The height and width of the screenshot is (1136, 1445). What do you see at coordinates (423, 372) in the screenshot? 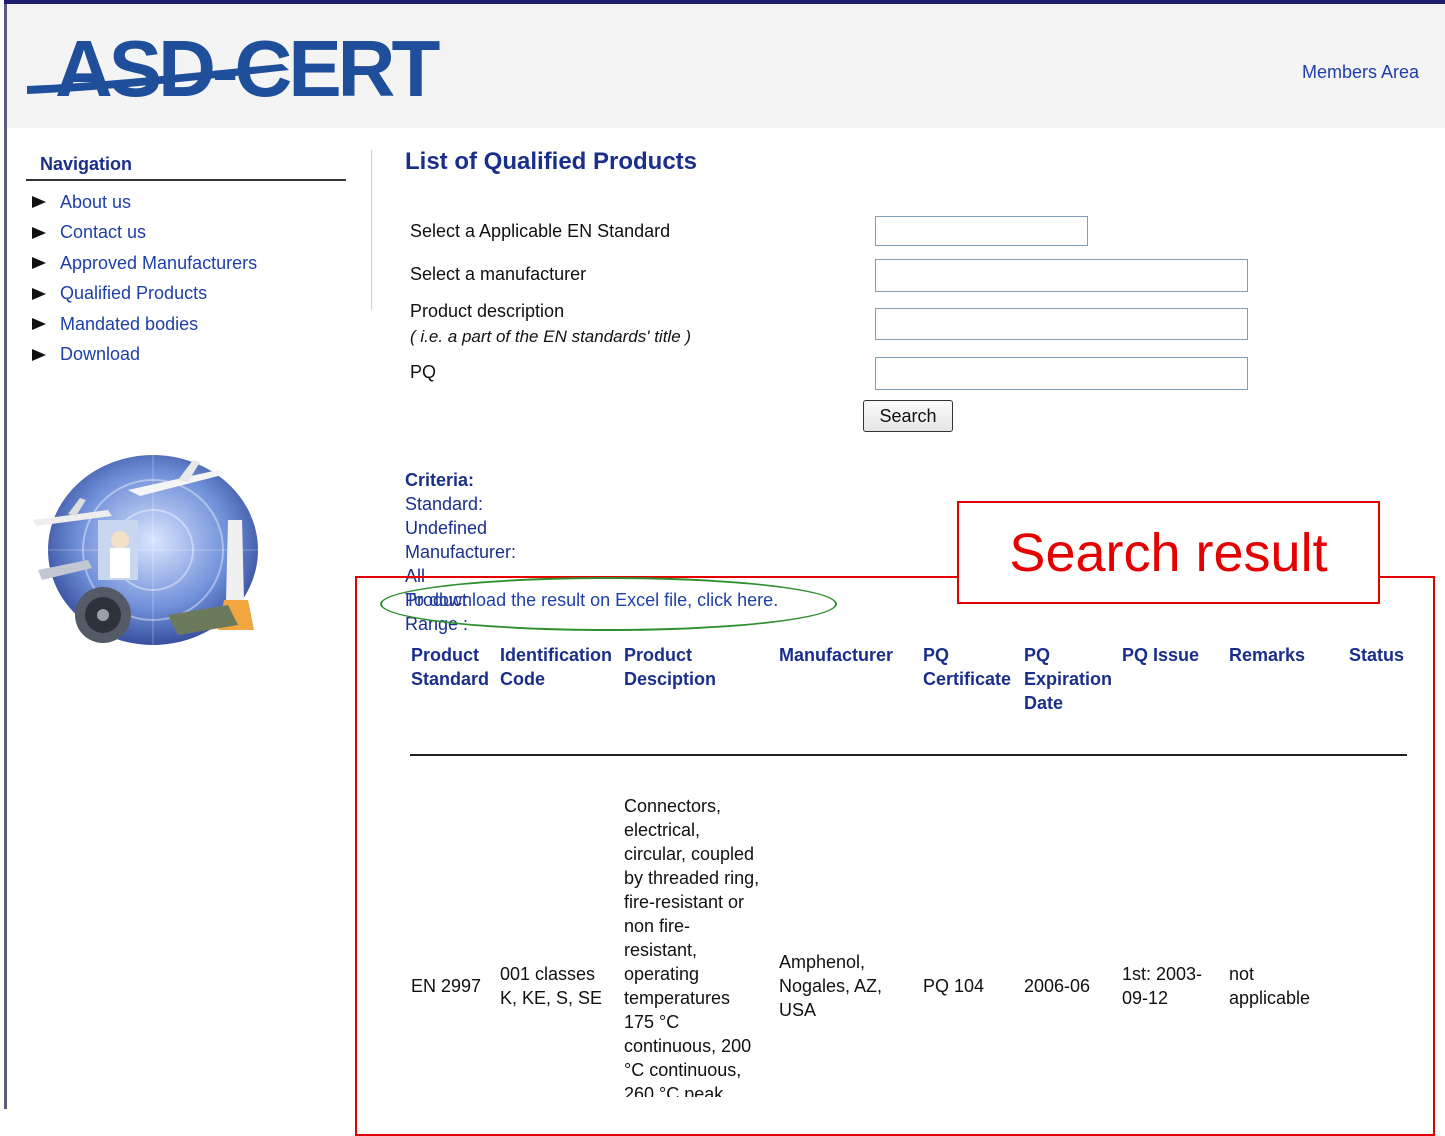
I see `pq-label: PQ` at bounding box center [423, 372].